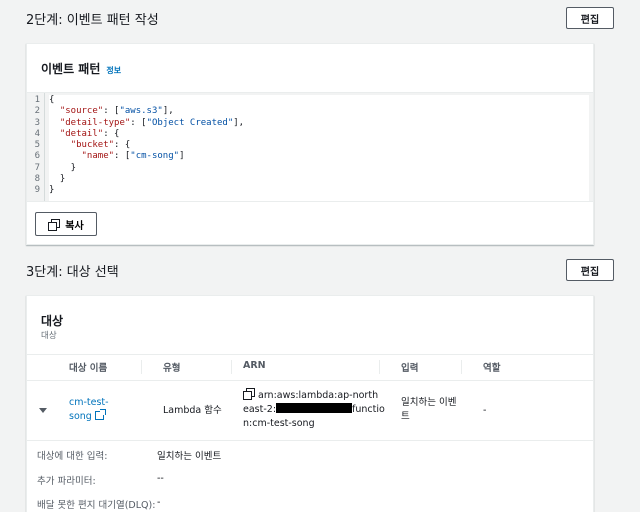  What do you see at coordinates (96, 505) in the screenshot?
I see `detail-label-dlq: 배달 못한 편지 대기열(DLQ):` at bounding box center [96, 505].